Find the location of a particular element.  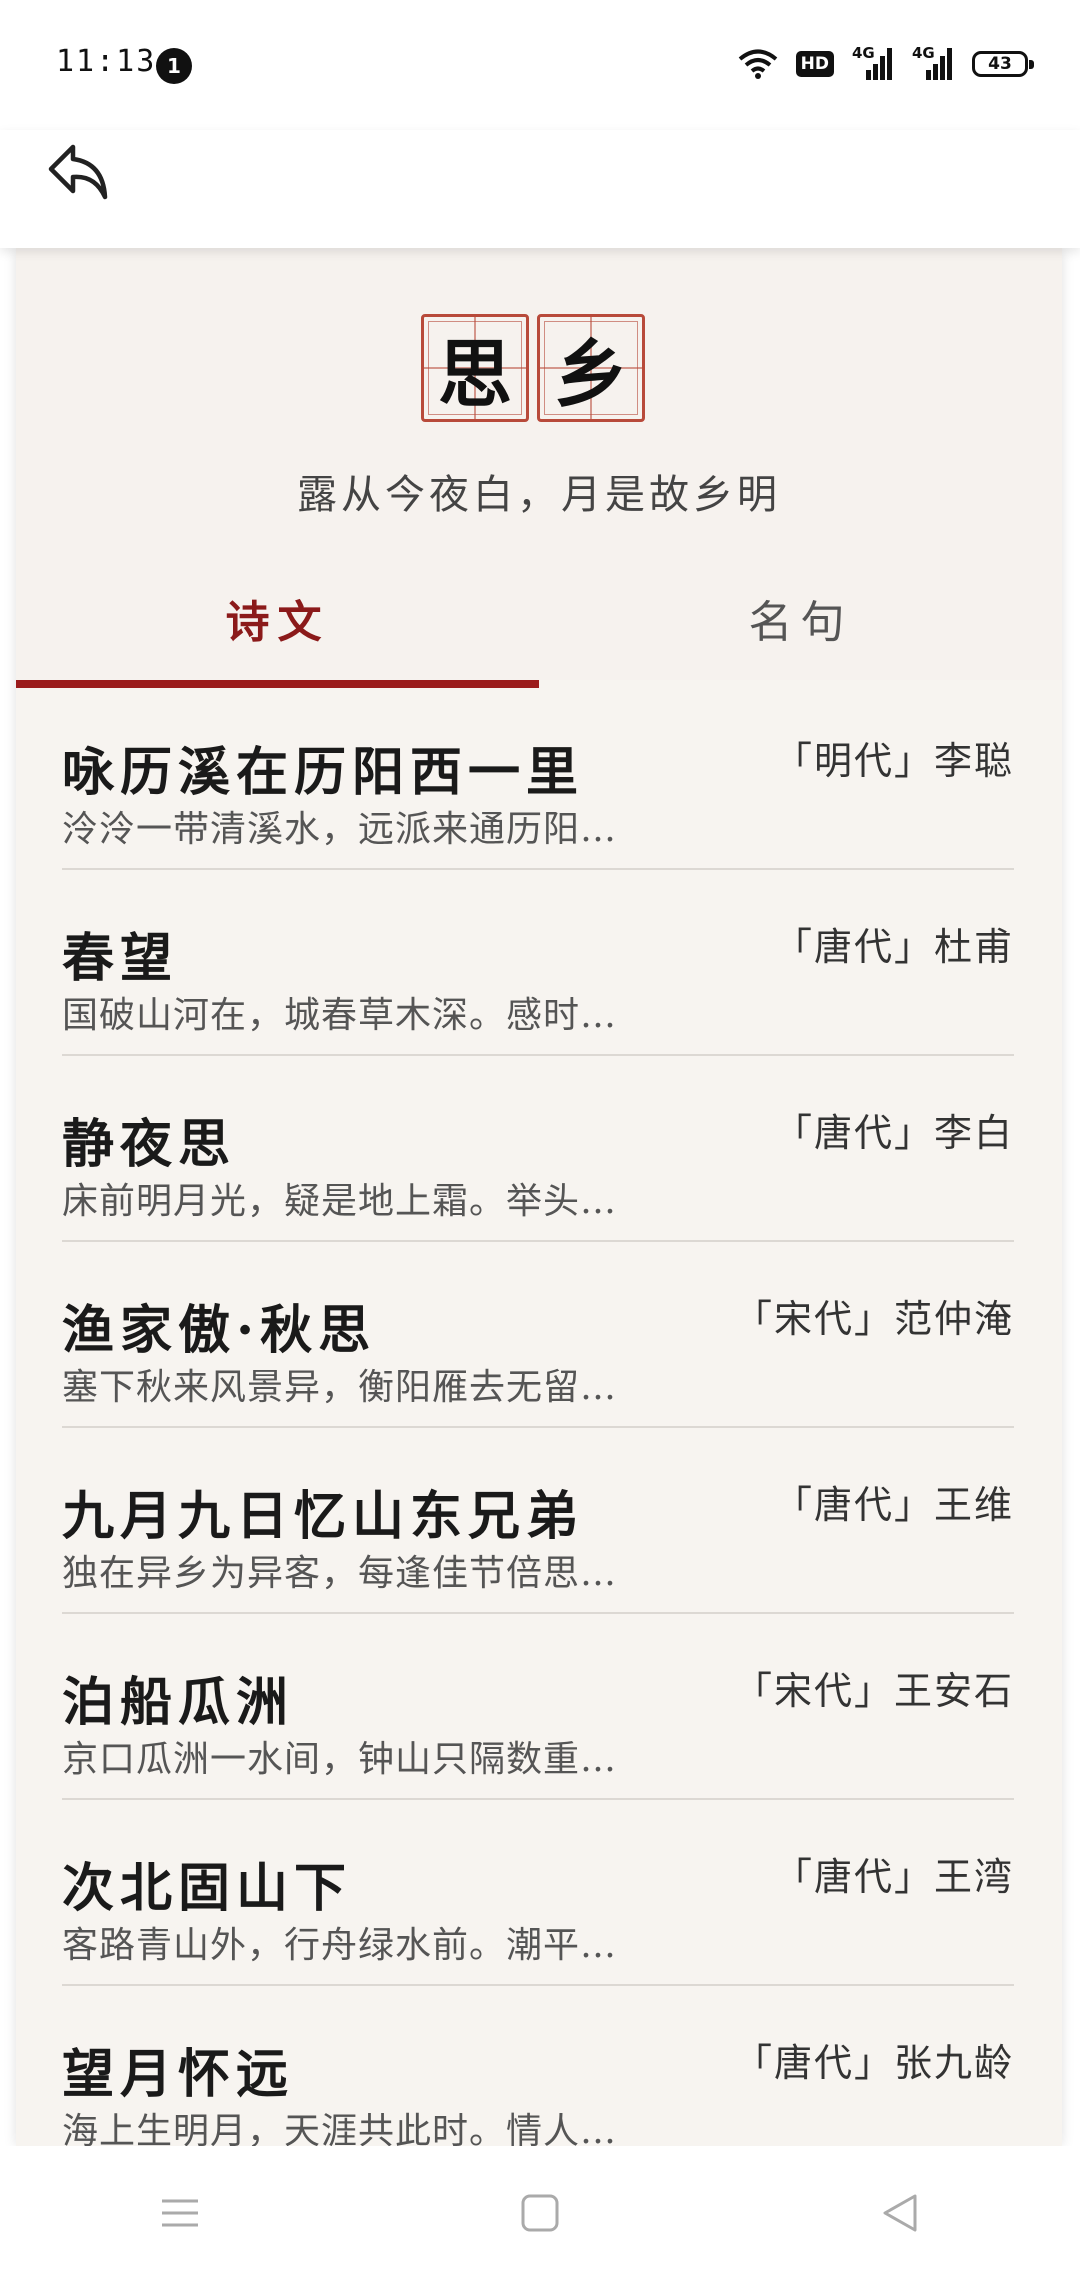

poem-author: 「唐代」李白 is located at coordinates (893, 1133).